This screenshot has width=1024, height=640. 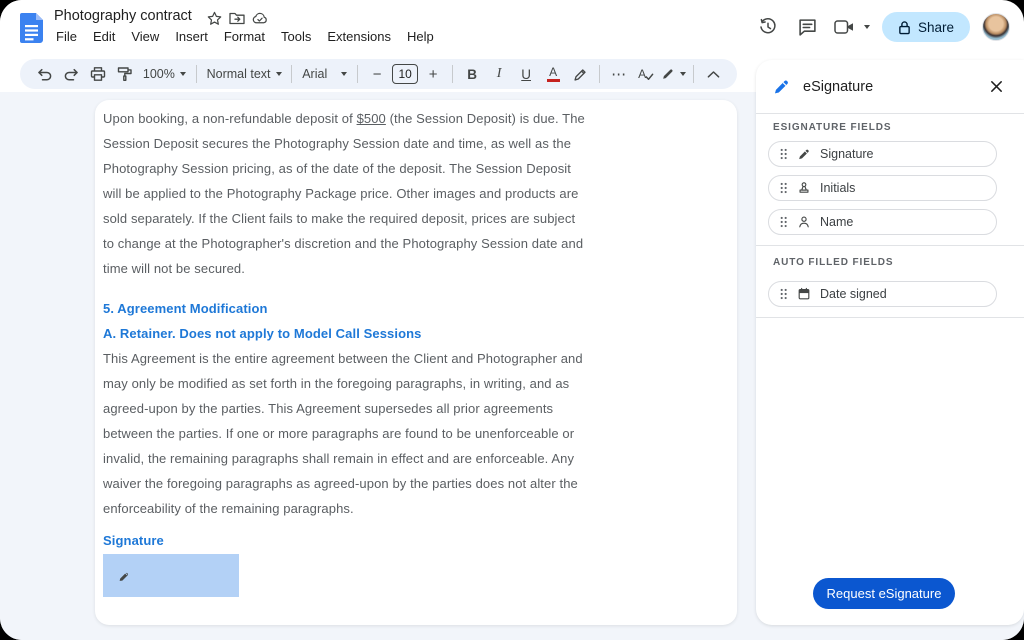 I want to click on field-pill-label: Signature, so click(x=847, y=154).